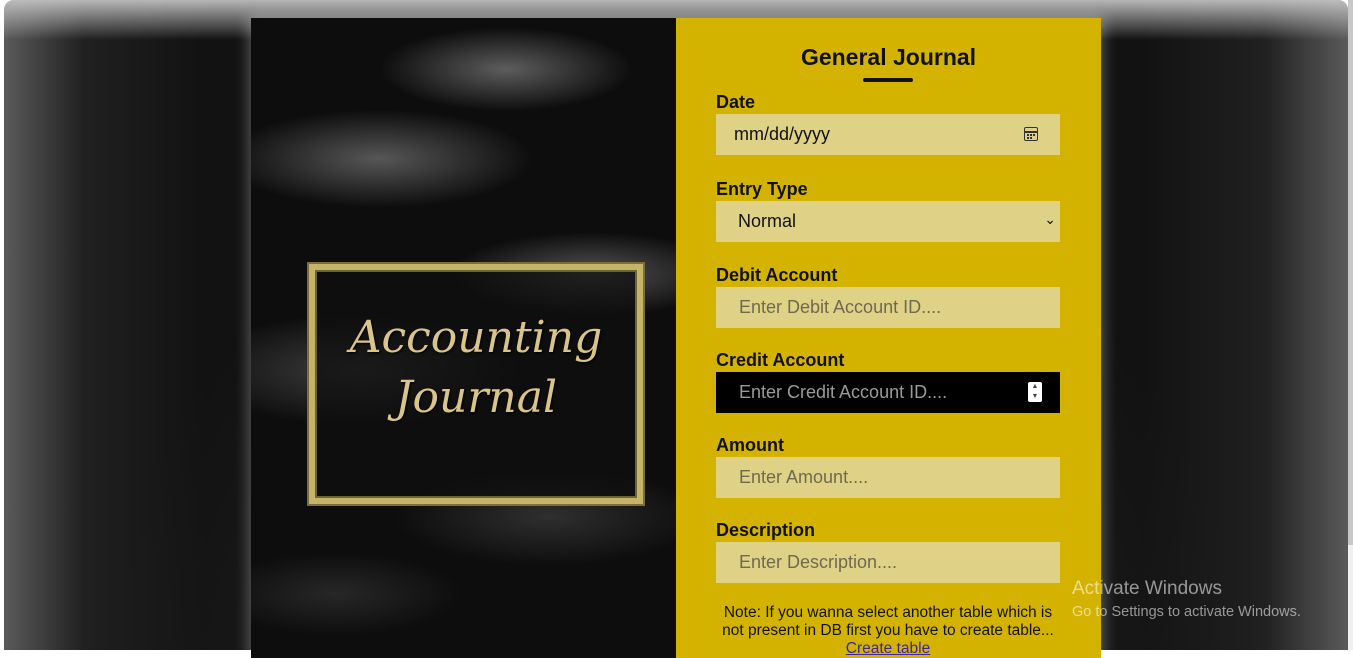 This screenshot has height=658, width=1353. Describe the element at coordinates (1050, 219) in the screenshot. I see `chevron-down-icon: ⌄` at that location.